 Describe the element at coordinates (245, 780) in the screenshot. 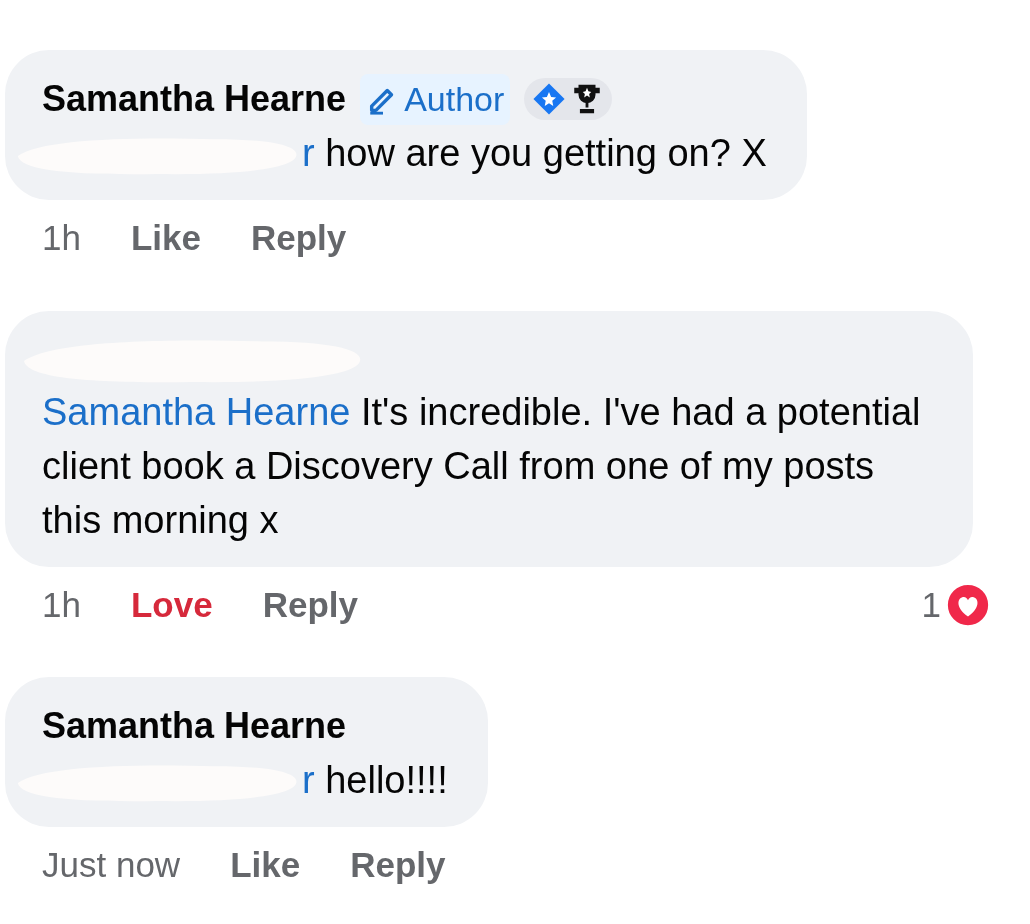

I see `comment-text: r hello!!!!` at that location.